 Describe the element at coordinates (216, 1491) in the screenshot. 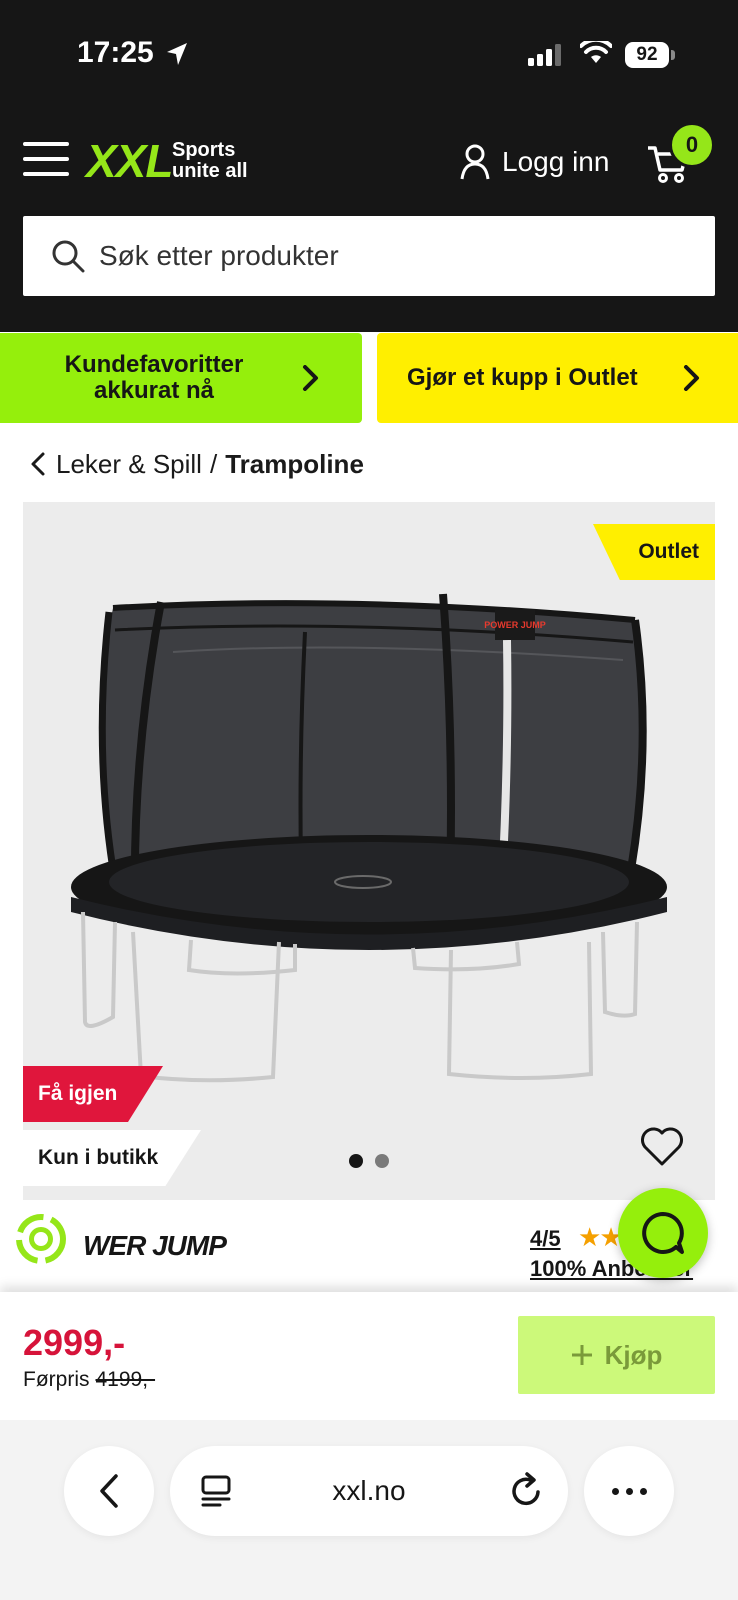

I see `reader-menu-icon` at that location.